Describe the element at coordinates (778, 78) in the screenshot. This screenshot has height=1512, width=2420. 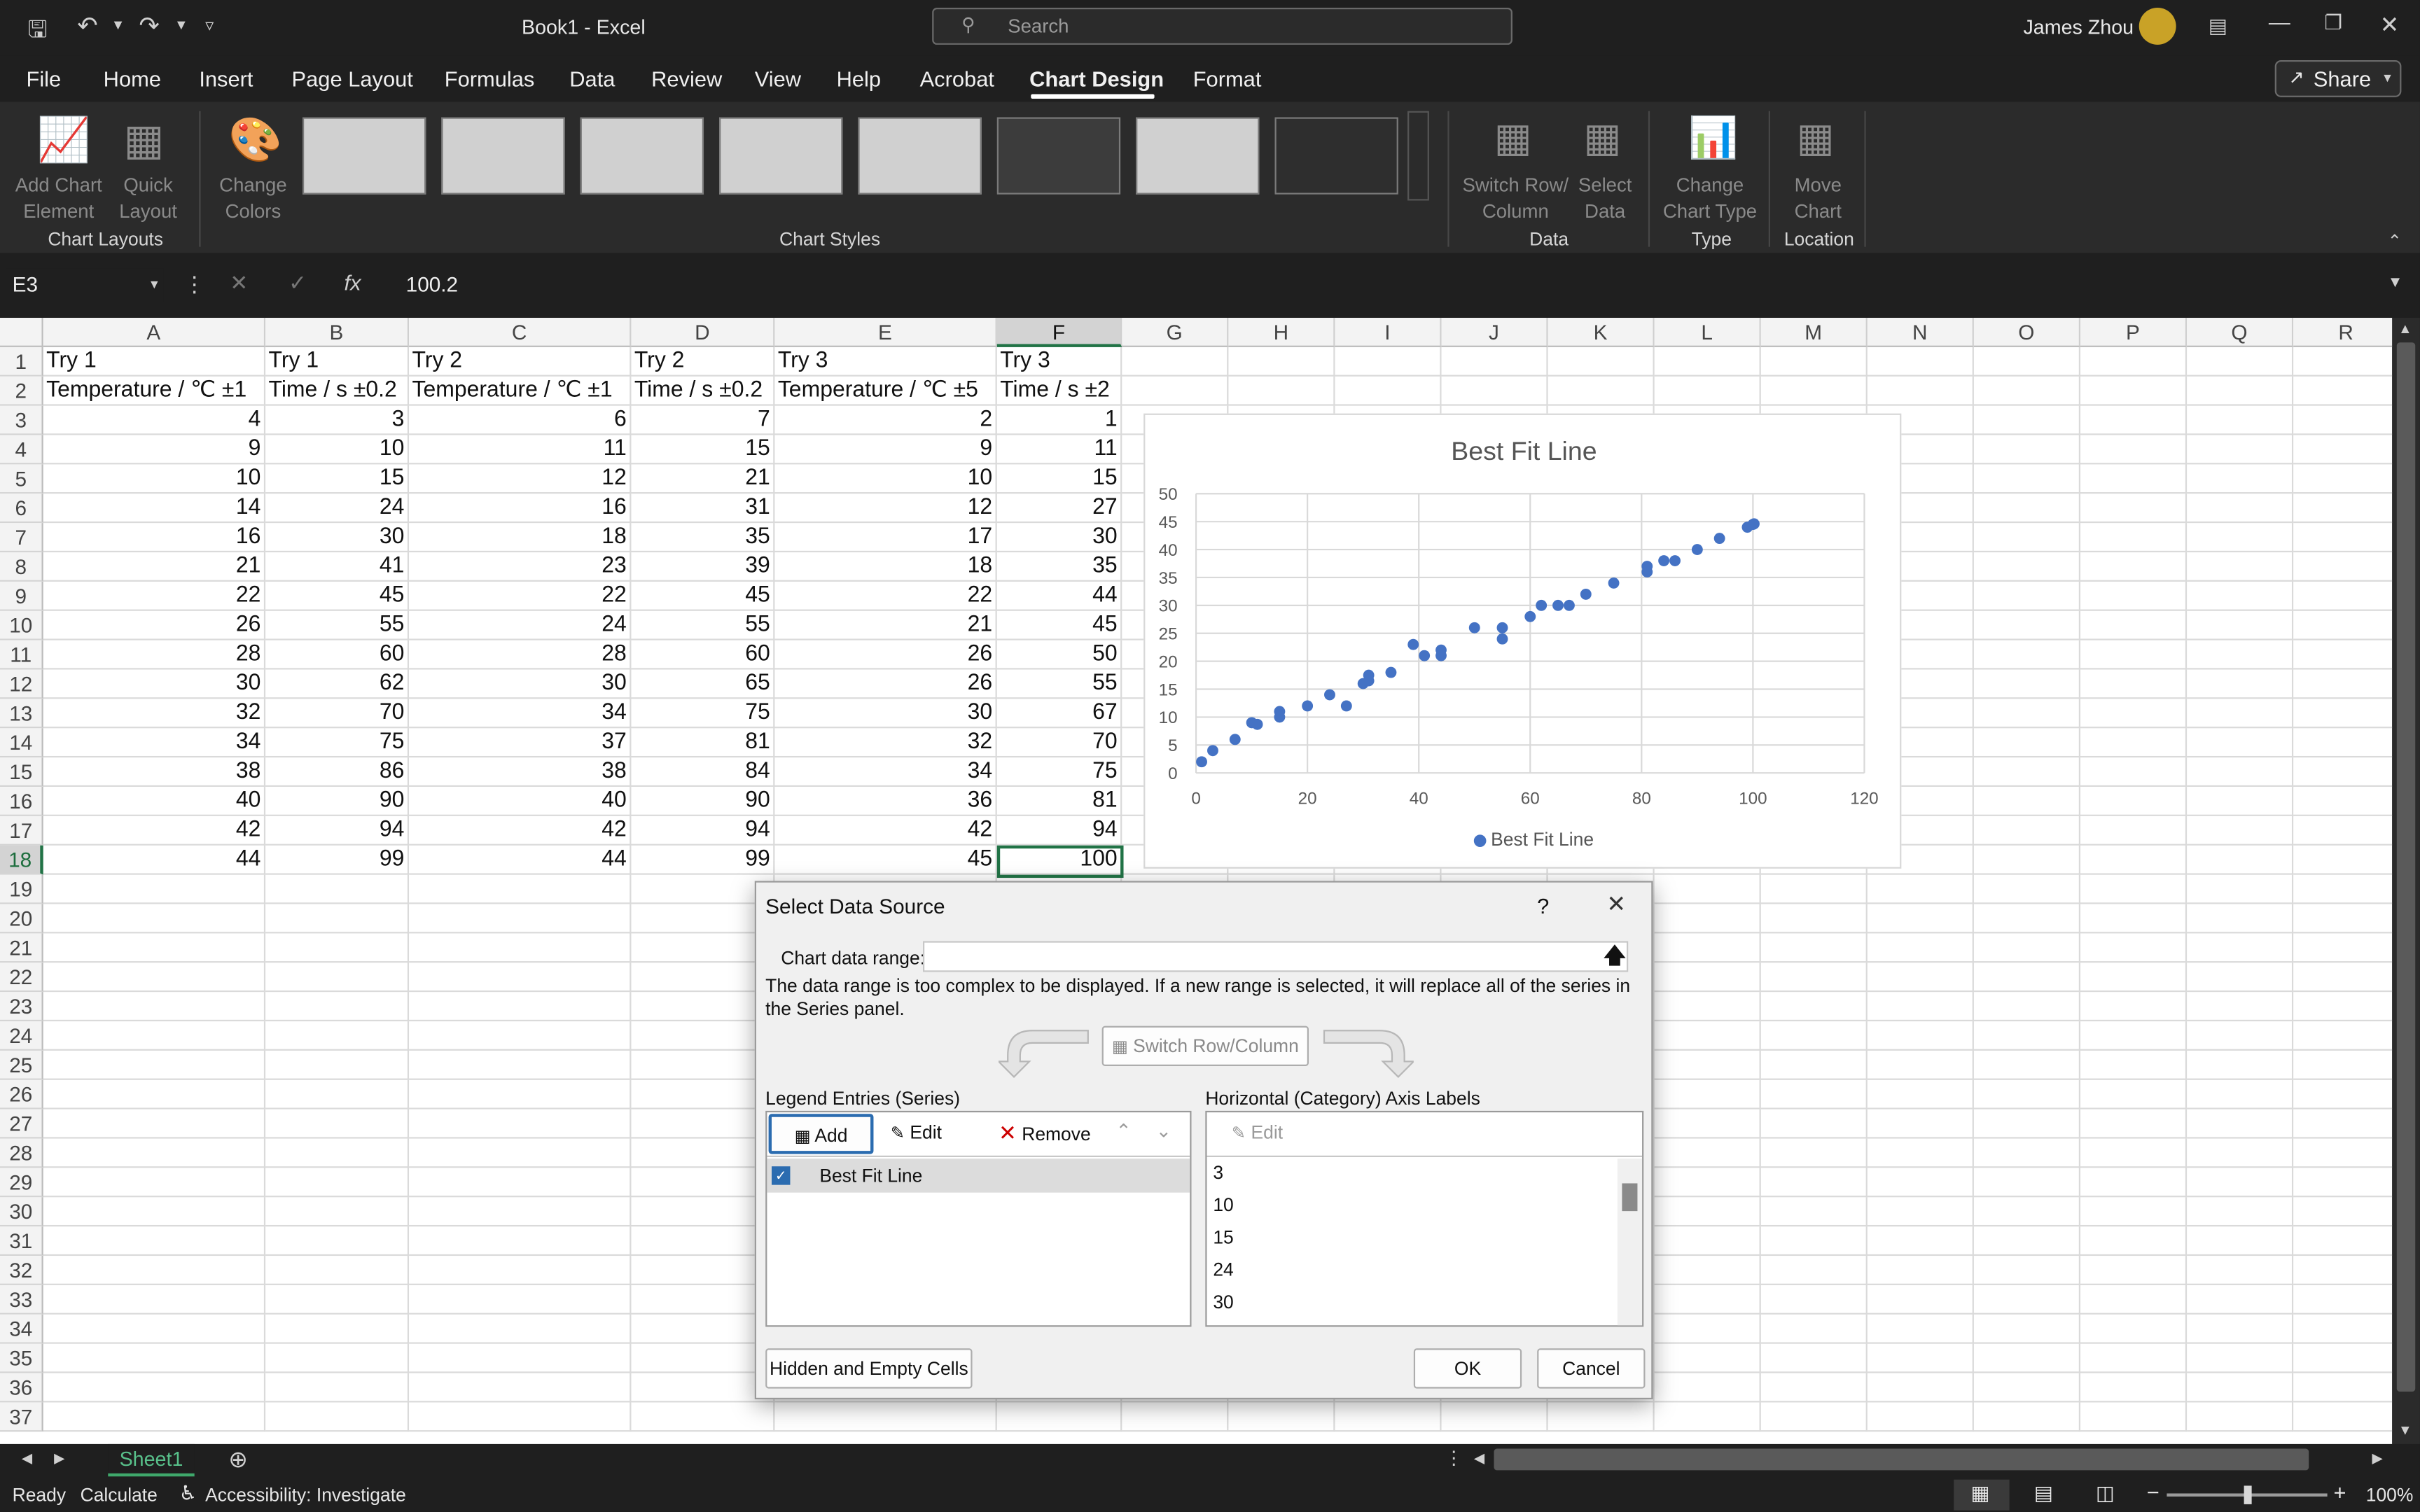
I see `tab-view: View` at that location.